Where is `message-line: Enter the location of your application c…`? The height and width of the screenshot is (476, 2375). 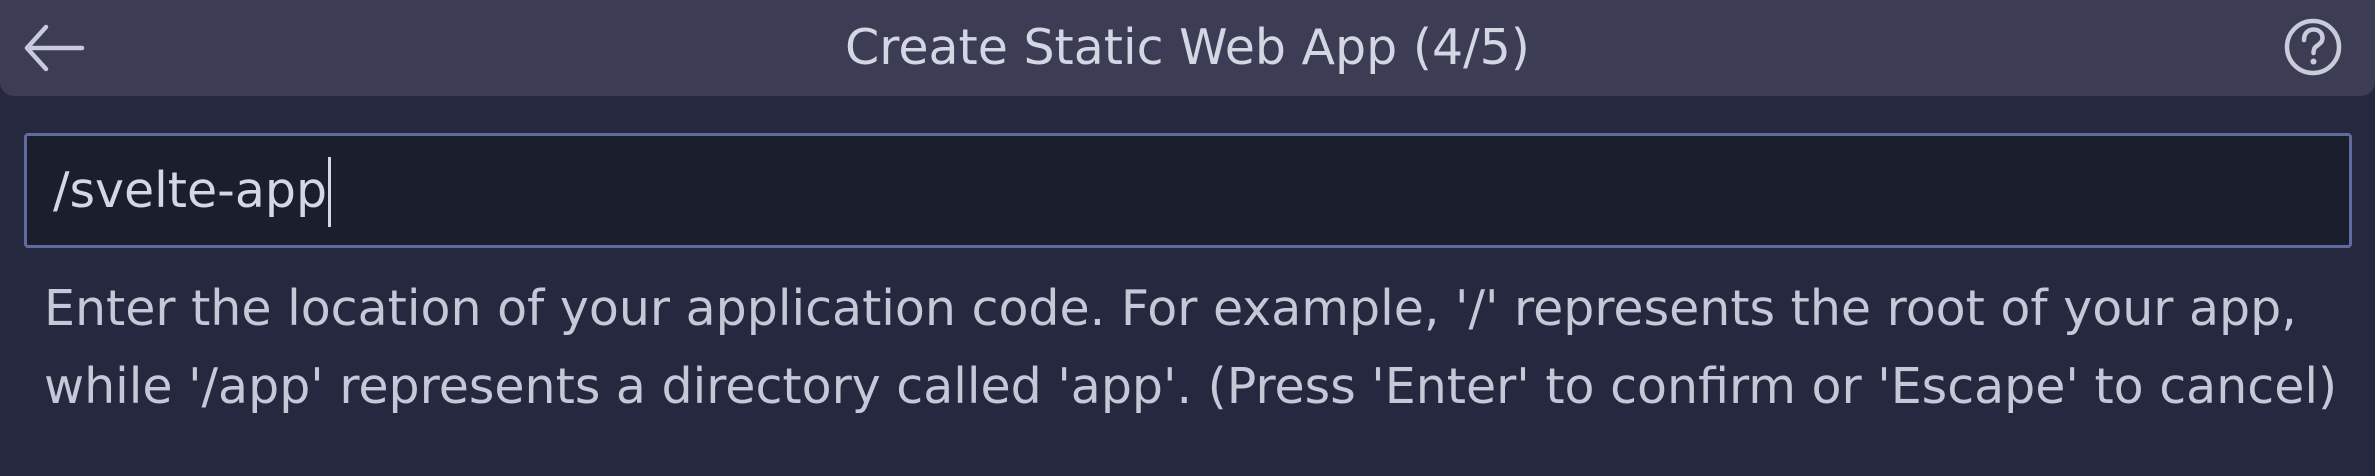 message-line: Enter the location of your application c… is located at coordinates (1170, 308).